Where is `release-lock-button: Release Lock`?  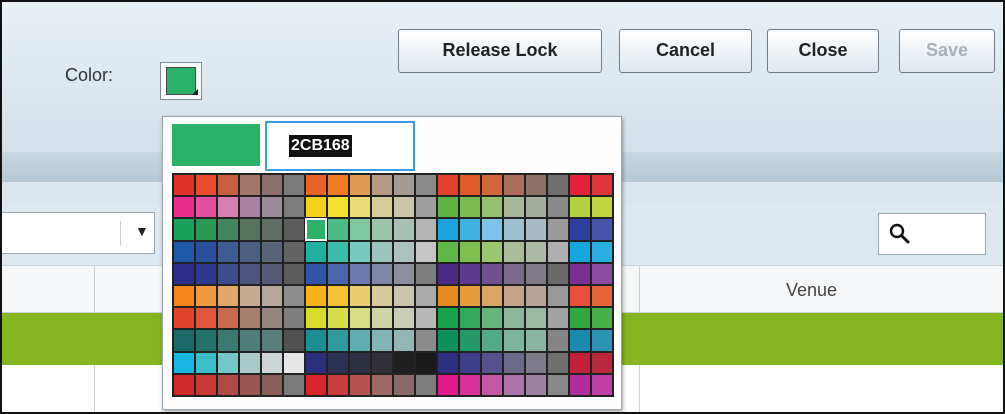
release-lock-button: Release Lock is located at coordinates (500, 51).